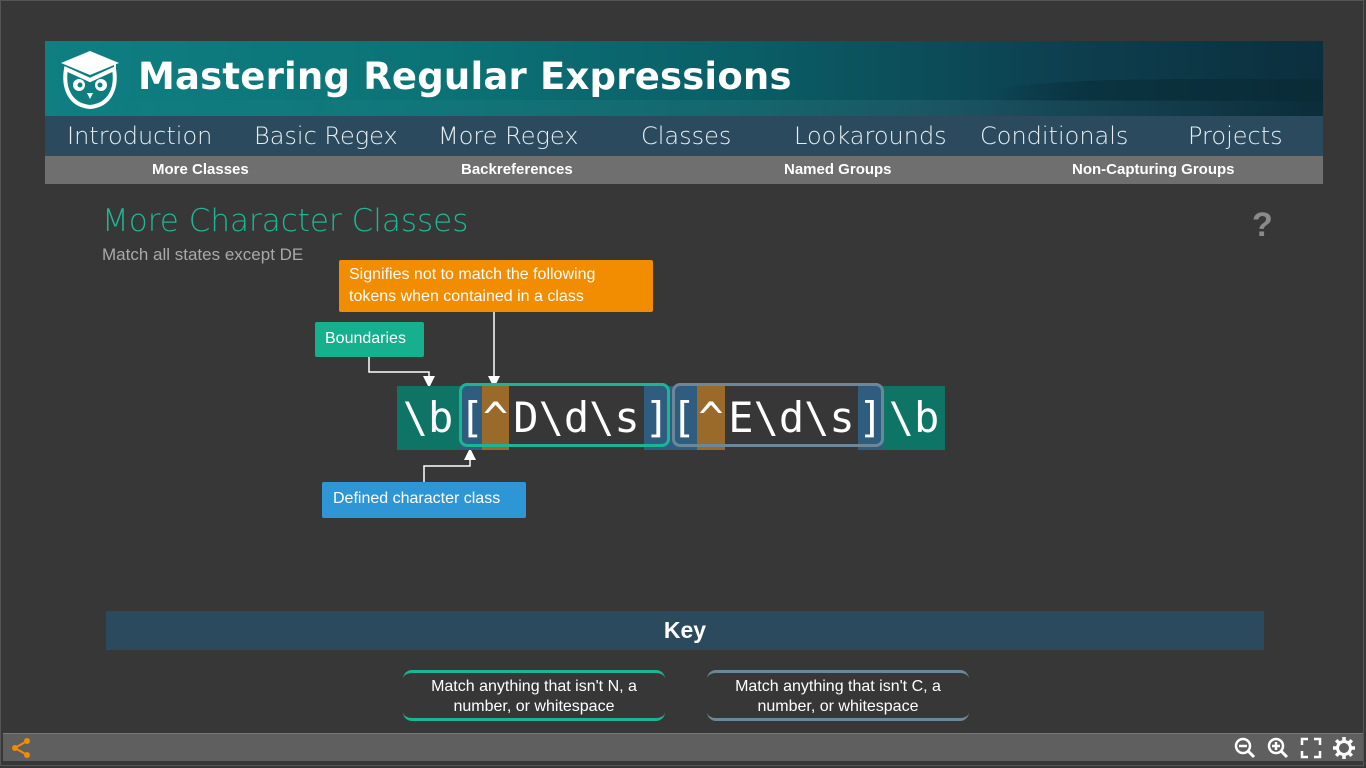  I want to click on nav-classes: Classes, so click(686, 136).